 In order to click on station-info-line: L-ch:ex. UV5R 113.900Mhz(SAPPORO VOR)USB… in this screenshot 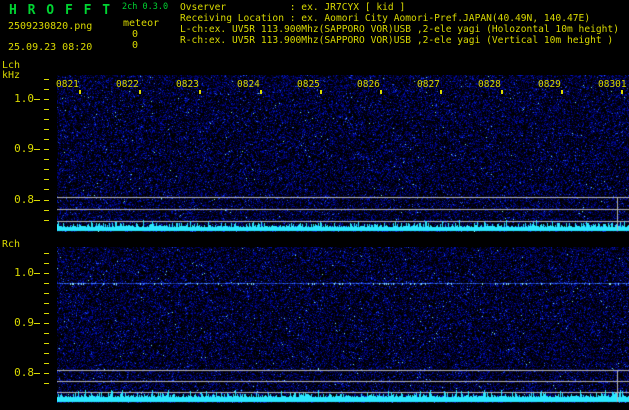, I will do `click(399, 29)`.